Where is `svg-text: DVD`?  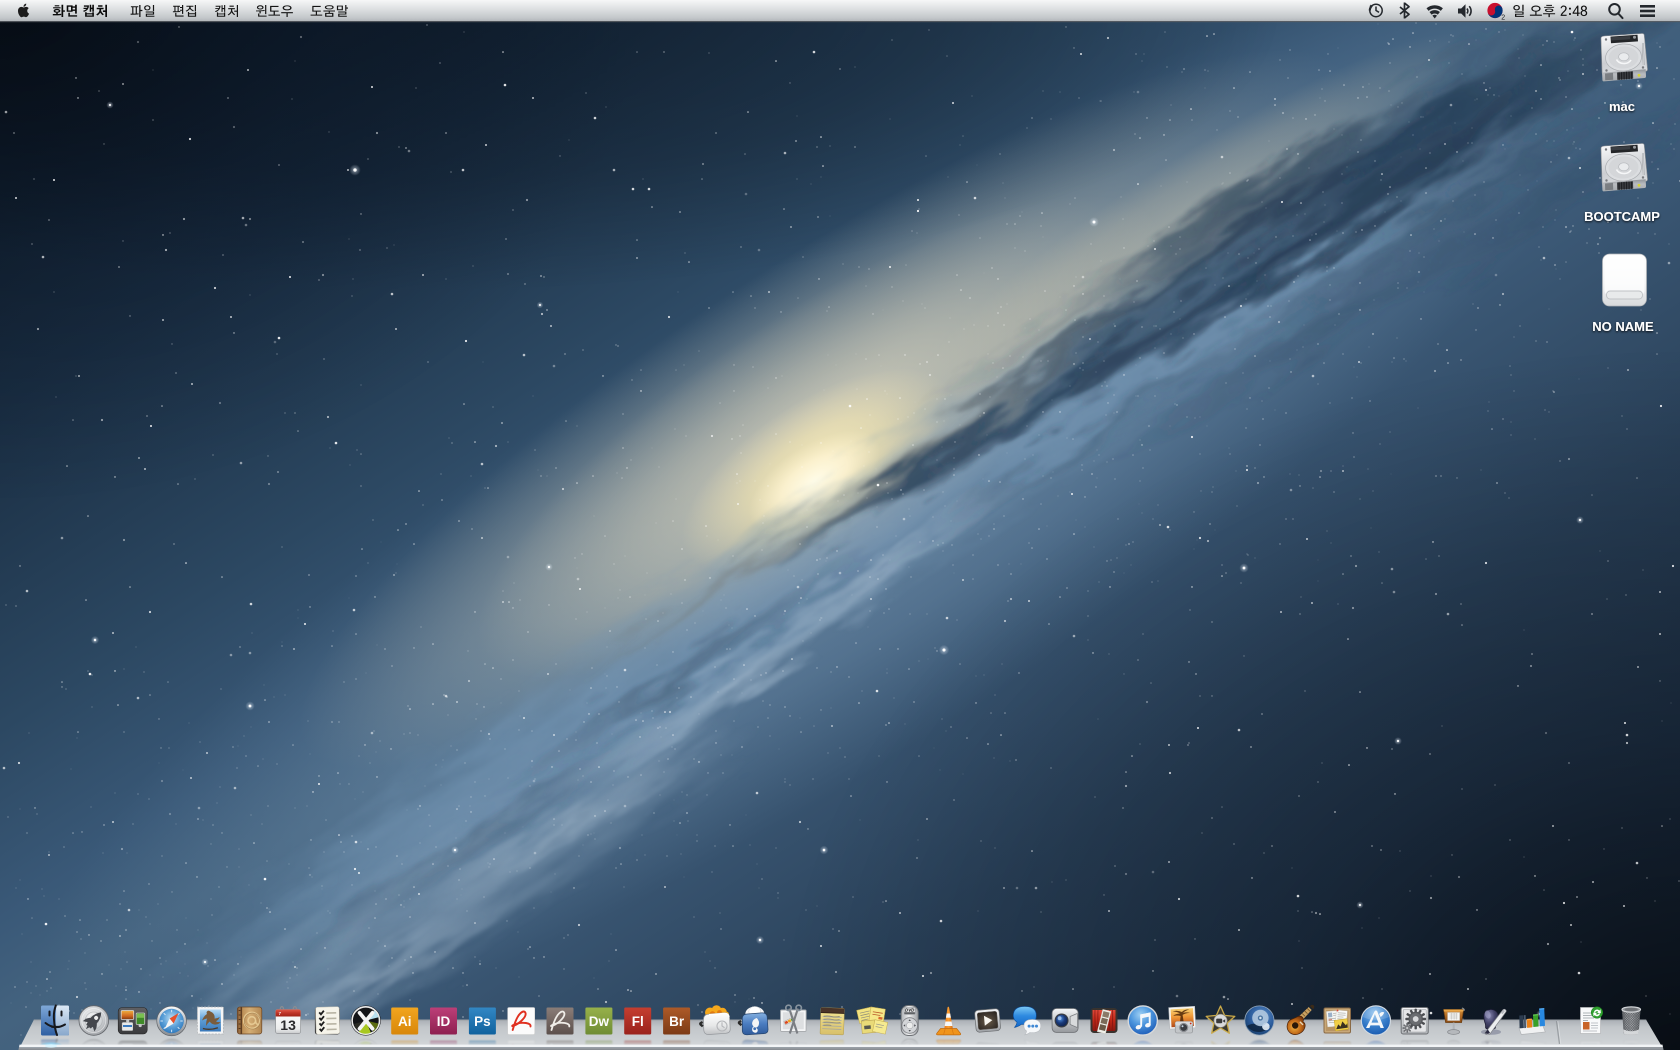 svg-text: DVD is located at coordinates (910, 1010).